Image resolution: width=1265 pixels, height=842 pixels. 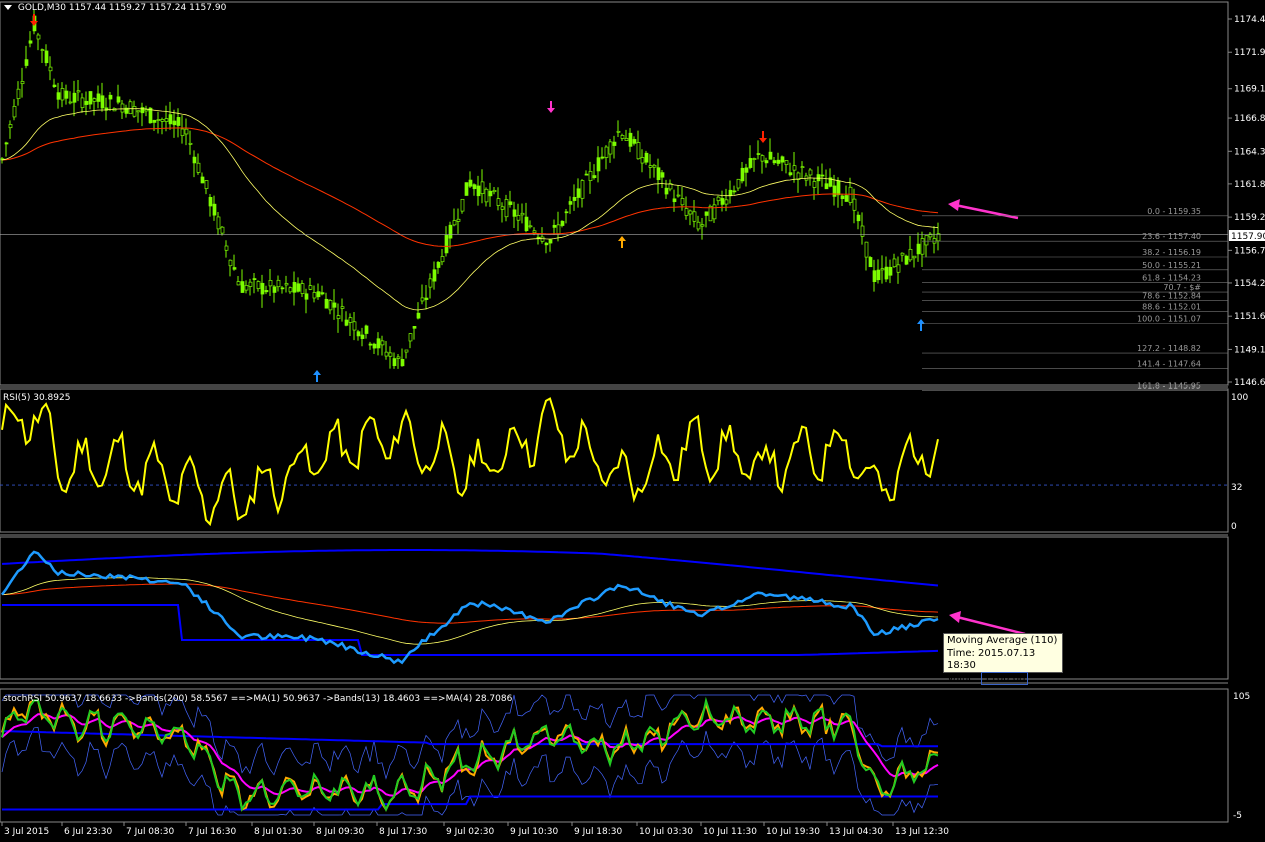 I want to click on chevron-down-icon, so click(x=8, y=7).